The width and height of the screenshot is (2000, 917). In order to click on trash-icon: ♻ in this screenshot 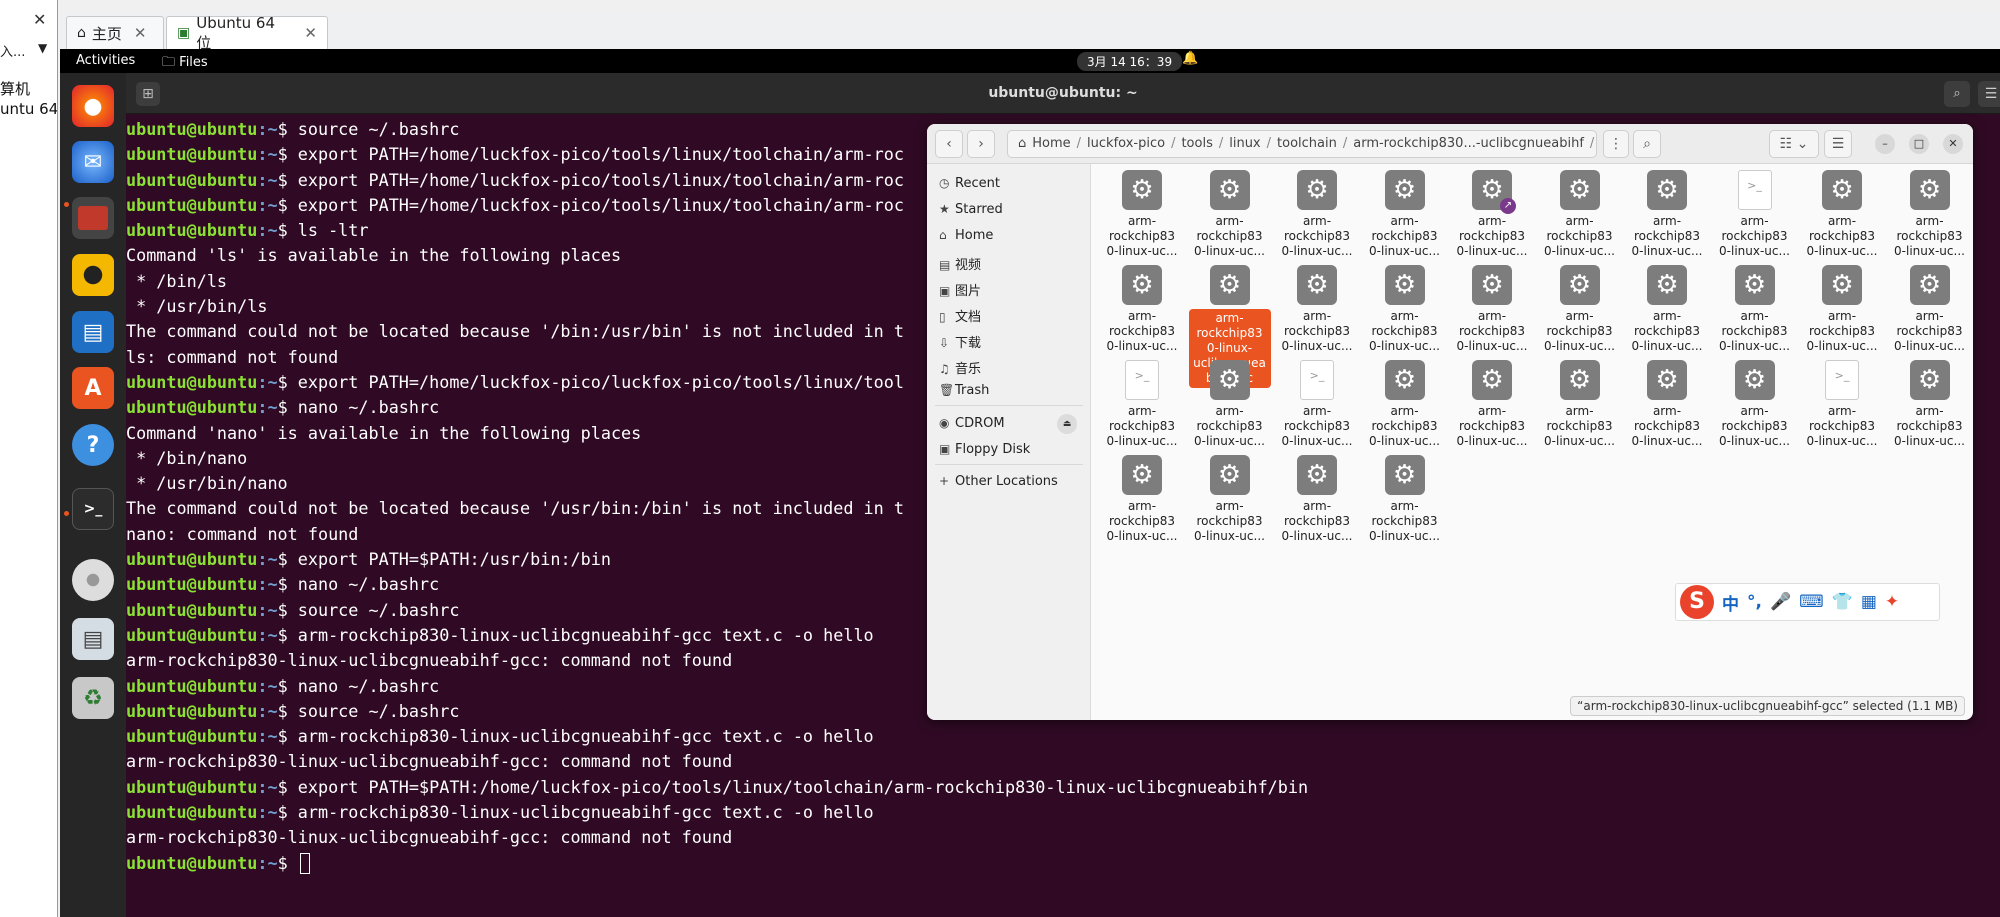, I will do `click(93, 698)`.